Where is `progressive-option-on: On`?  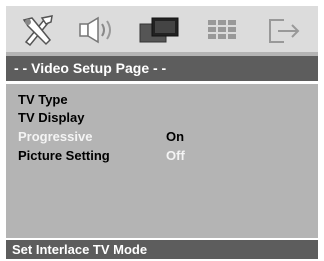 progressive-option-on: On is located at coordinates (175, 136).